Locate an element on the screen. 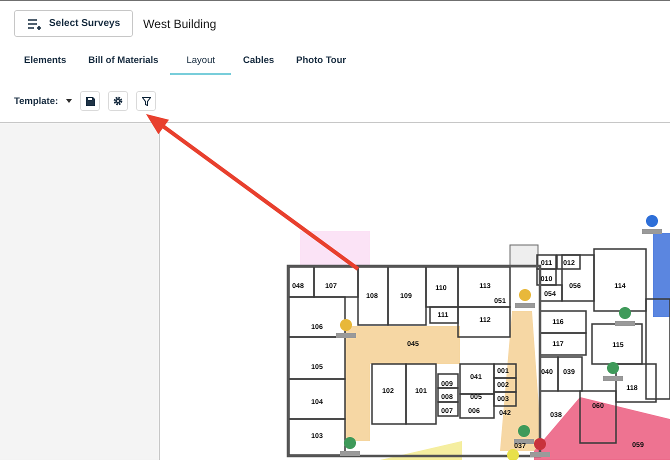  select-surveys-button: Select Surveys is located at coordinates (74, 23).